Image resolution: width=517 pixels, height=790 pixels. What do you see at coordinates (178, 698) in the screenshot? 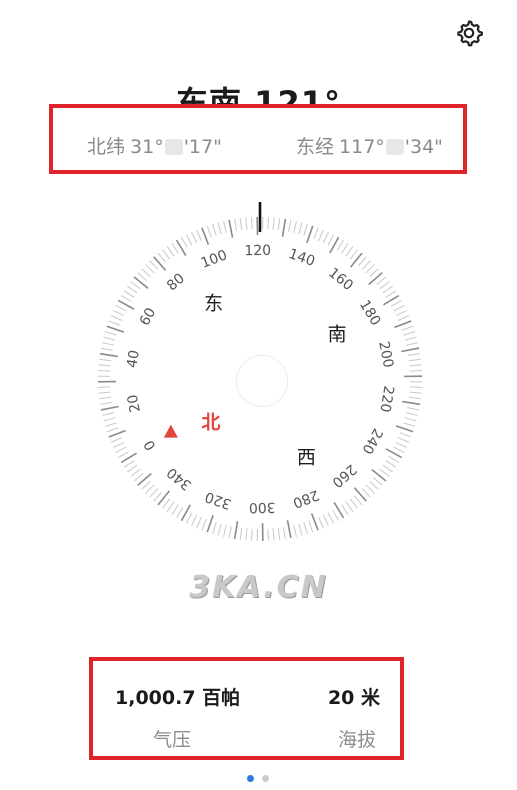
I see `pressure-value: 1,000.7 百帕` at bounding box center [178, 698].